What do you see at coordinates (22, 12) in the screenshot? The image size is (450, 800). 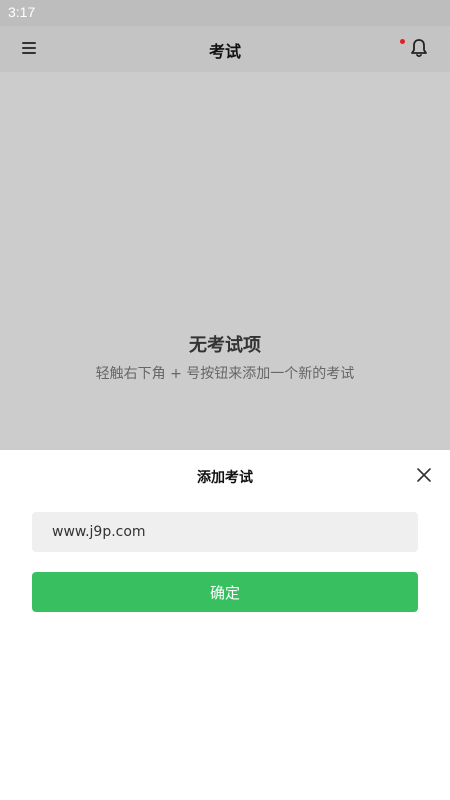 I see `status-time: 3:17` at bounding box center [22, 12].